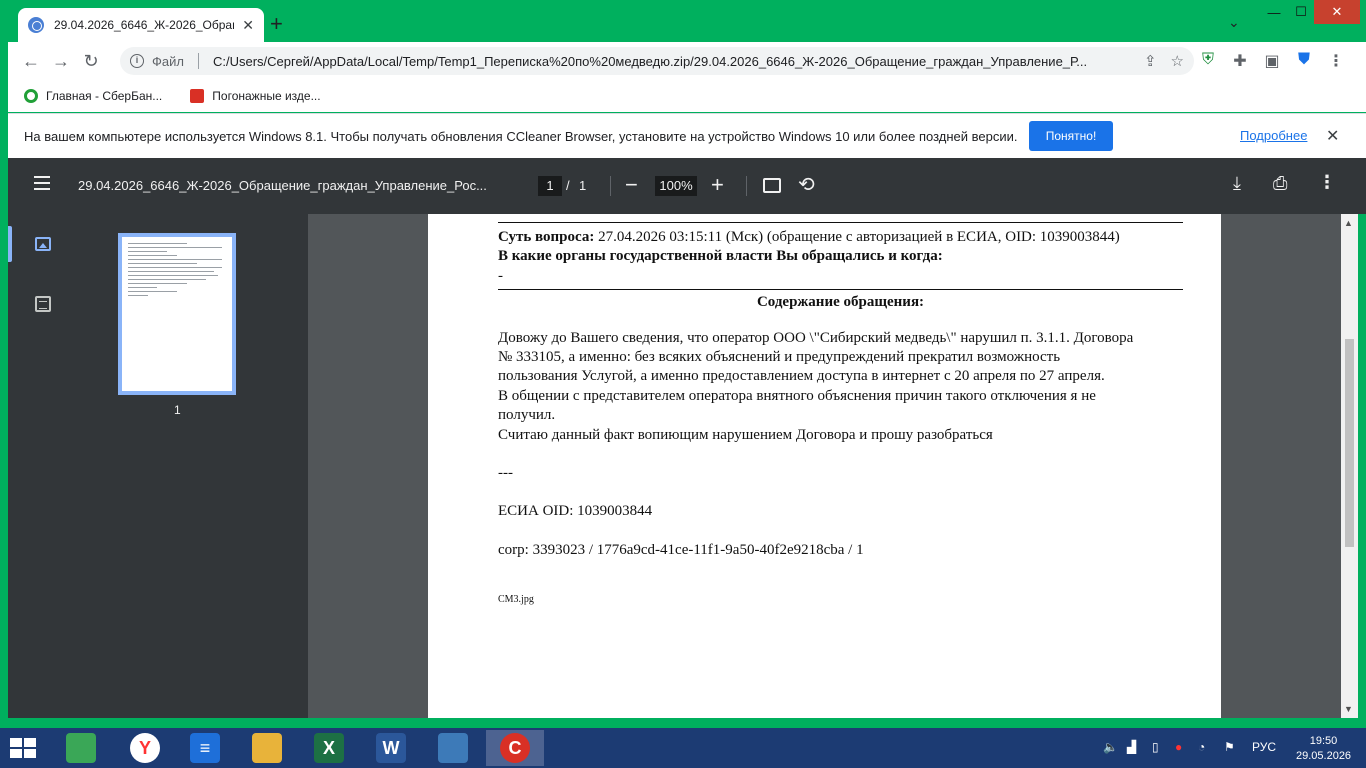 The height and width of the screenshot is (768, 1366). I want to click on taskbar-app-ccleaner: C, so click(515, 748).